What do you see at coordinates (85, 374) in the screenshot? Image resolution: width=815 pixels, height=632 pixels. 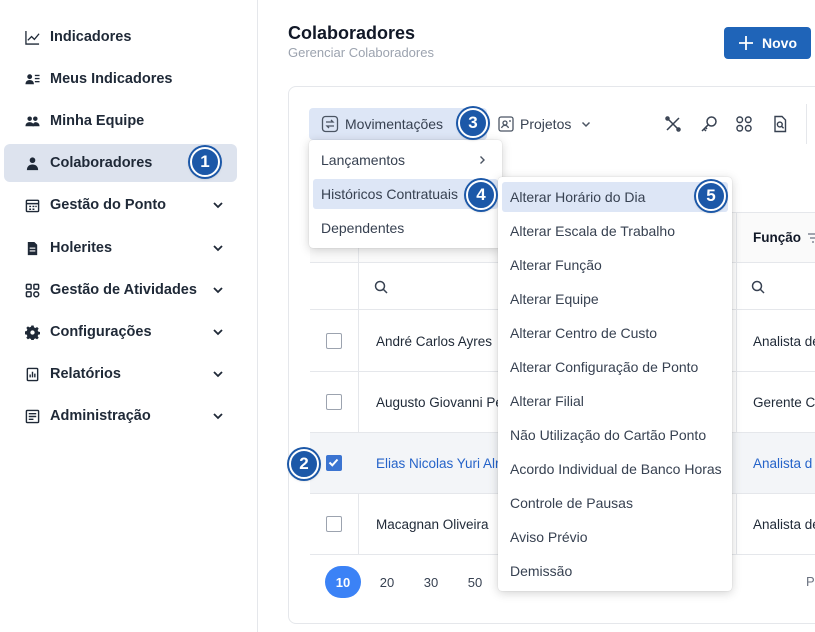 I see `sidebar-item-label: Relatórios` at bounding box center [85, 374].